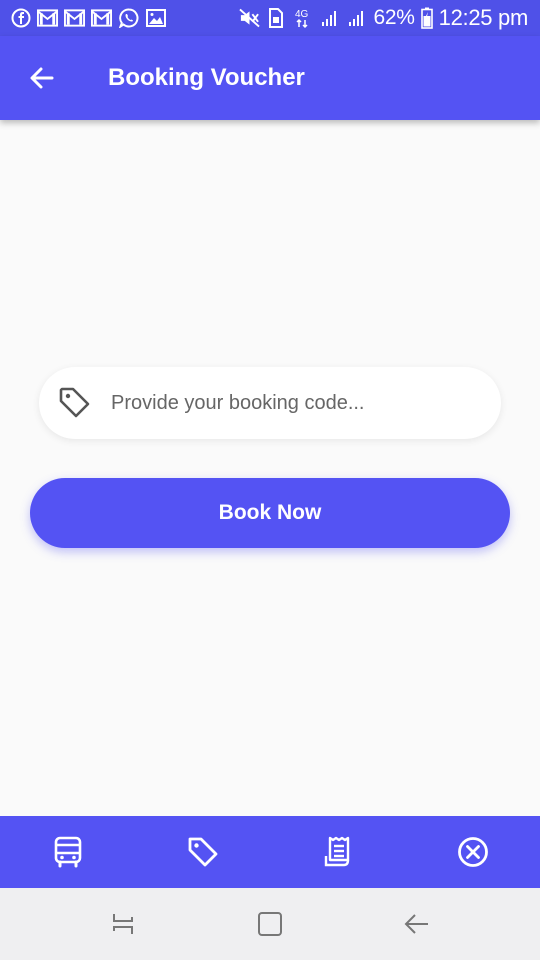 The height and width of the screenshot is (960, 540). I want to click on back-icon, so click(416, 924).